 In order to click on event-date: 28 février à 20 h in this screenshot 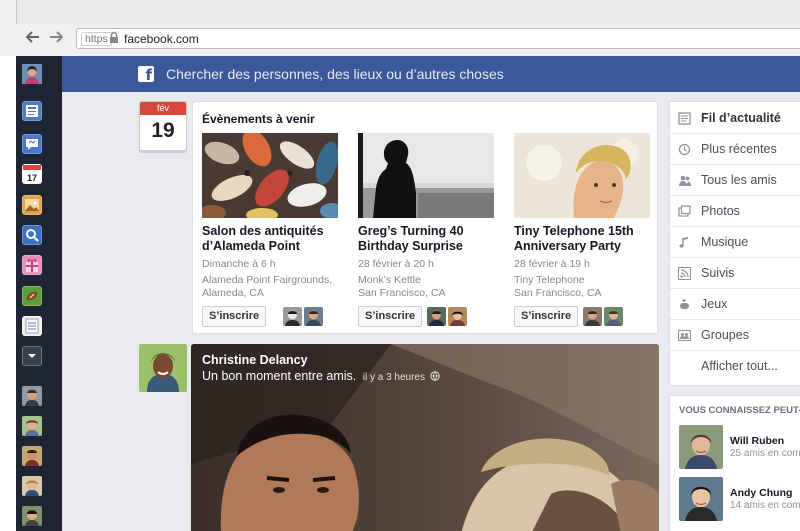, I will do `click(396, 264)`.